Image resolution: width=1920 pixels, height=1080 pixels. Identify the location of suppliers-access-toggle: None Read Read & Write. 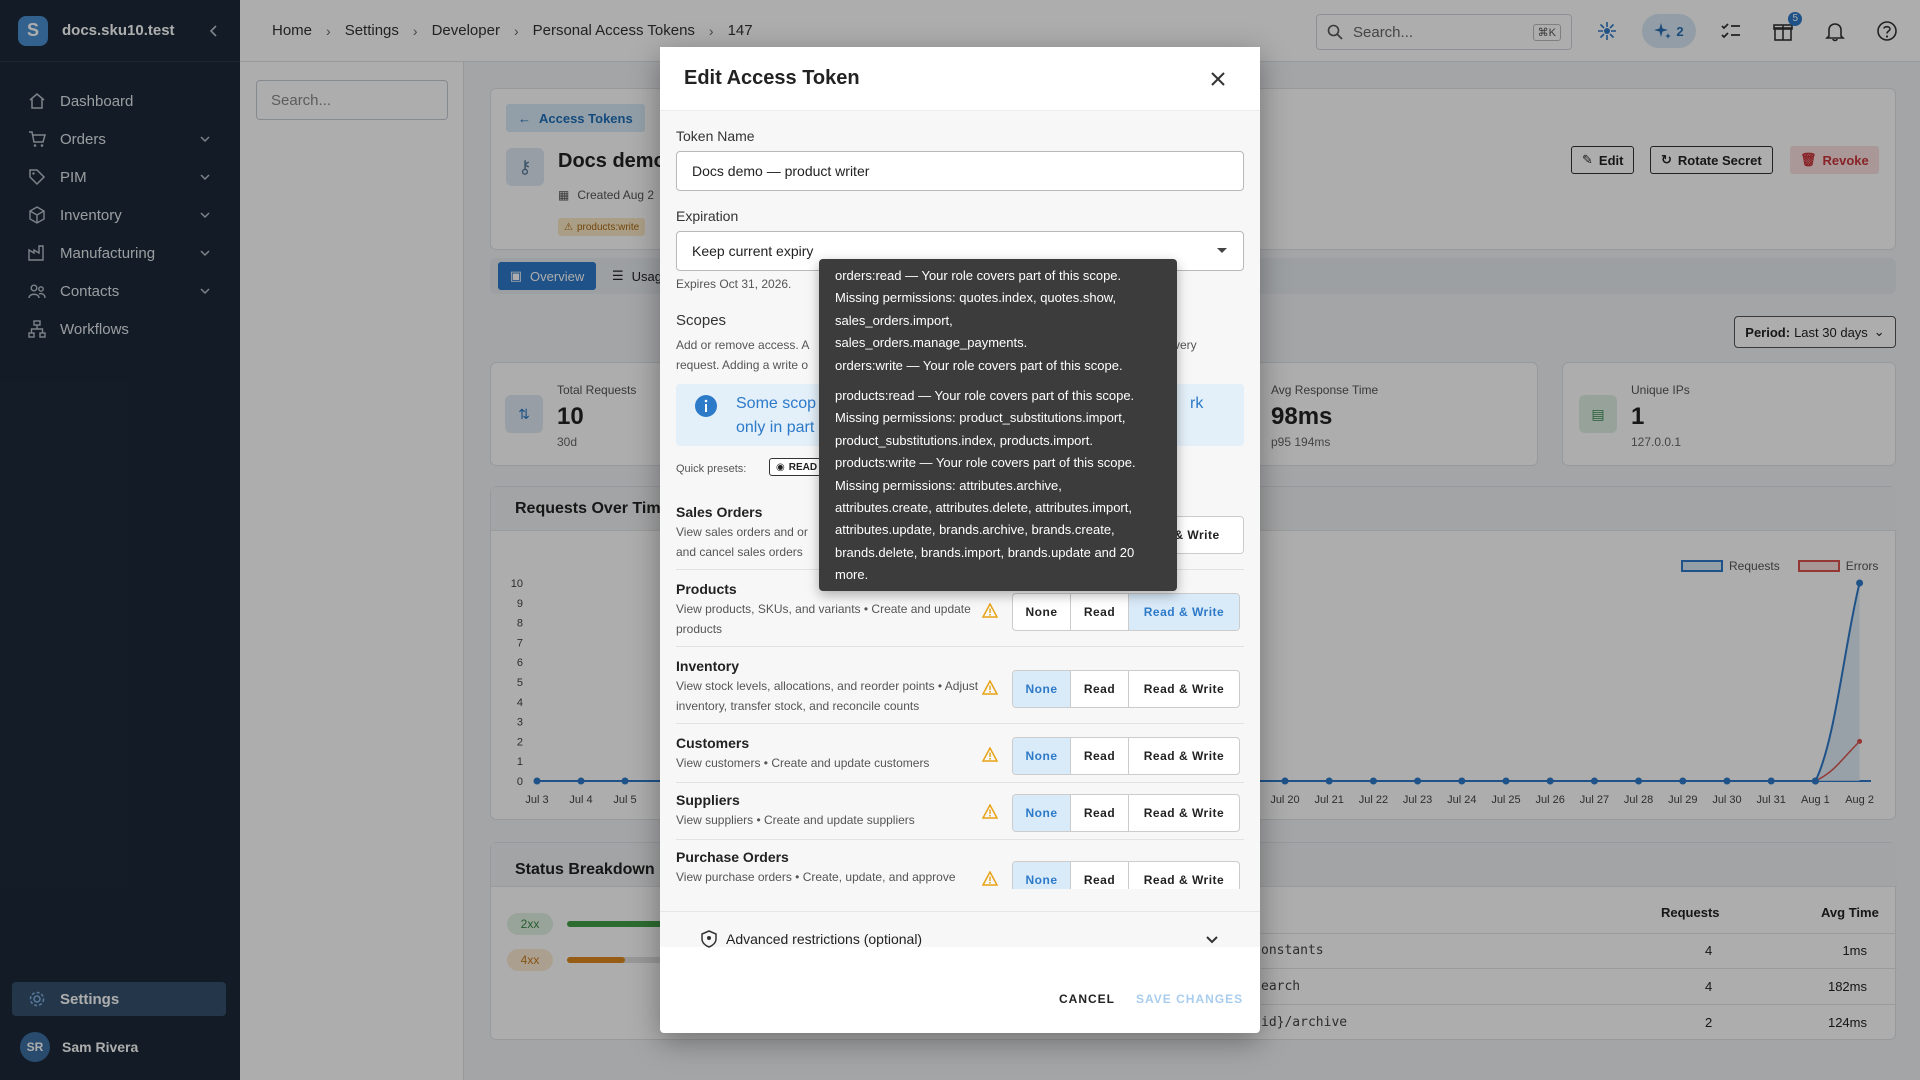
(1126, 813).